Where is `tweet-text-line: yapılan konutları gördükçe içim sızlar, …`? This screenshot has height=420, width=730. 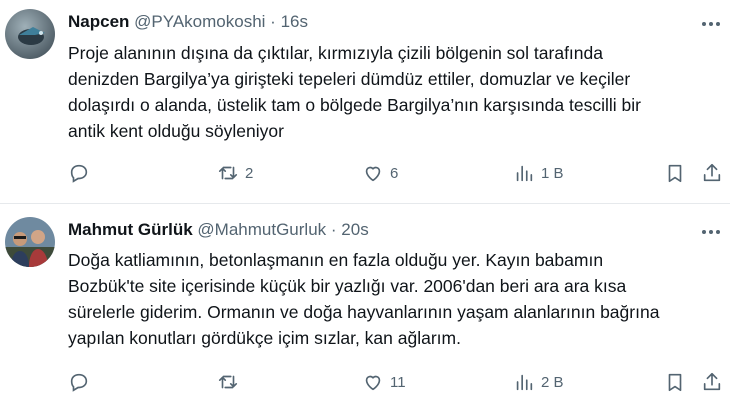 tweet-text-line: yapılan konutları gördükçe içim sızlar, … is located at coordinates (264, 338).